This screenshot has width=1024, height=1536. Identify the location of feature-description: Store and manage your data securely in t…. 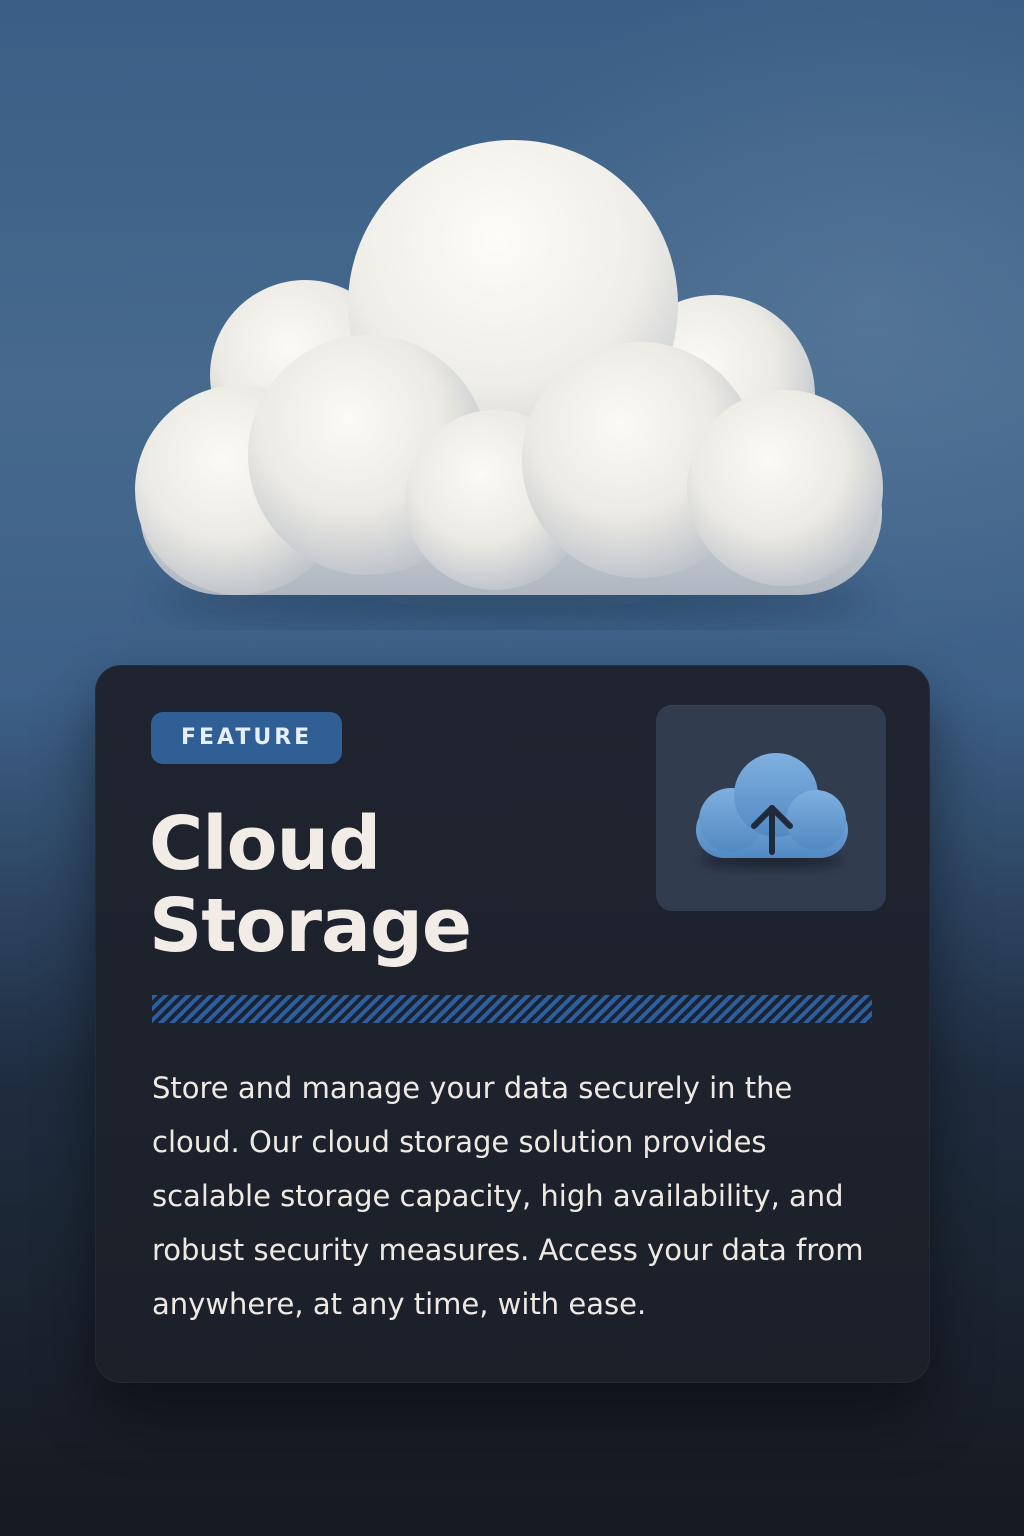
(508, 1196).